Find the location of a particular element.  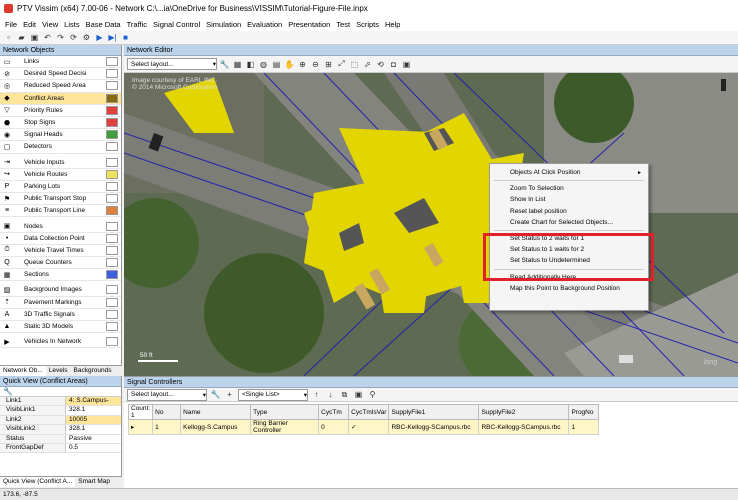

menu-view: View is located at coordinates (50, 24).